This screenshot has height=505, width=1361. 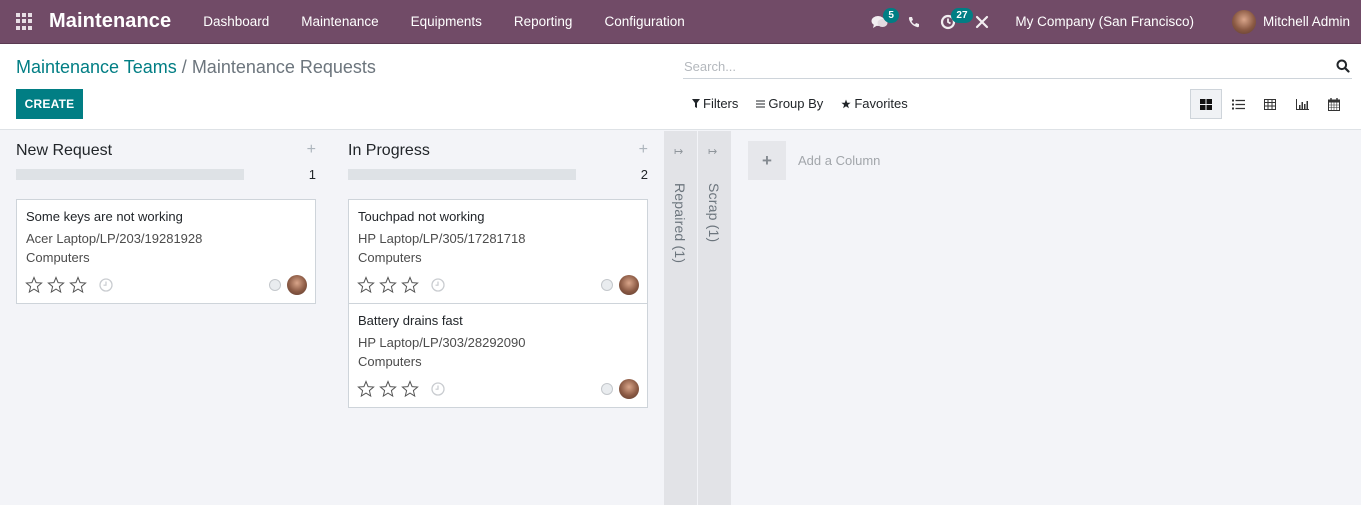 I want to click on folded-column-label: Scrap (1), so click(x=714, y=213).